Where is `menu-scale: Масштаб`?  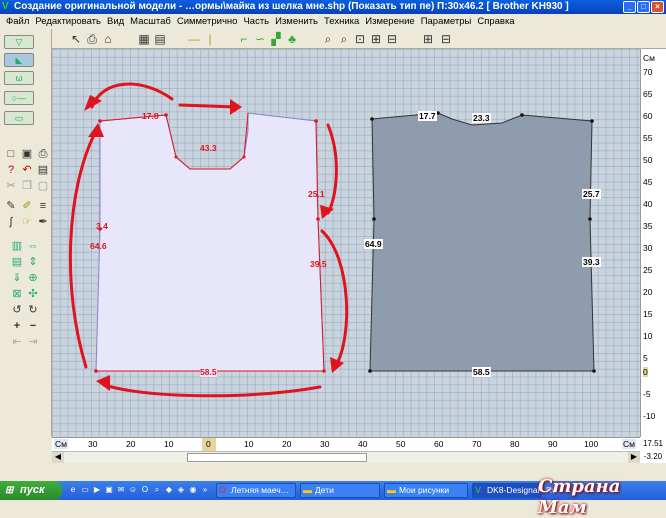
menu-scale: Масштаб is located at coordinates (150, 21).